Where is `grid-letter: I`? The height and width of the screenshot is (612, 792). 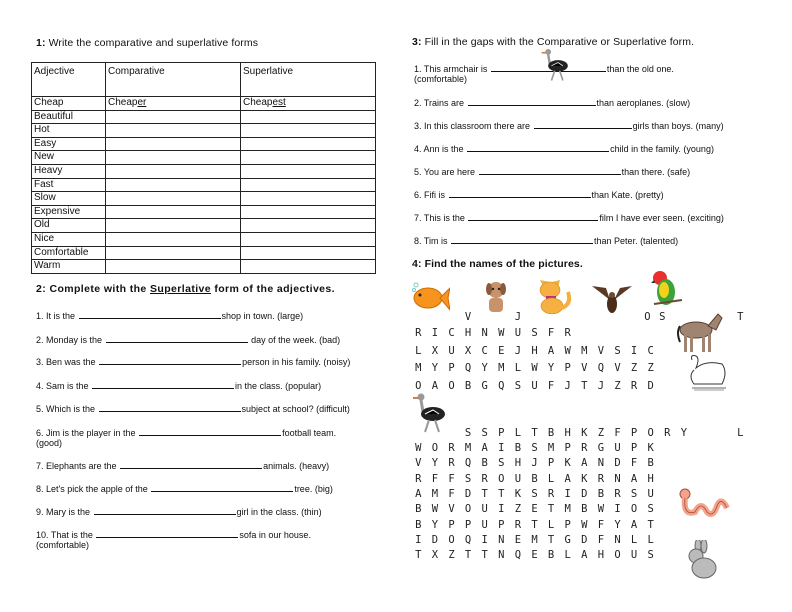
grid-letter: I is located at coordinates (634, 351).